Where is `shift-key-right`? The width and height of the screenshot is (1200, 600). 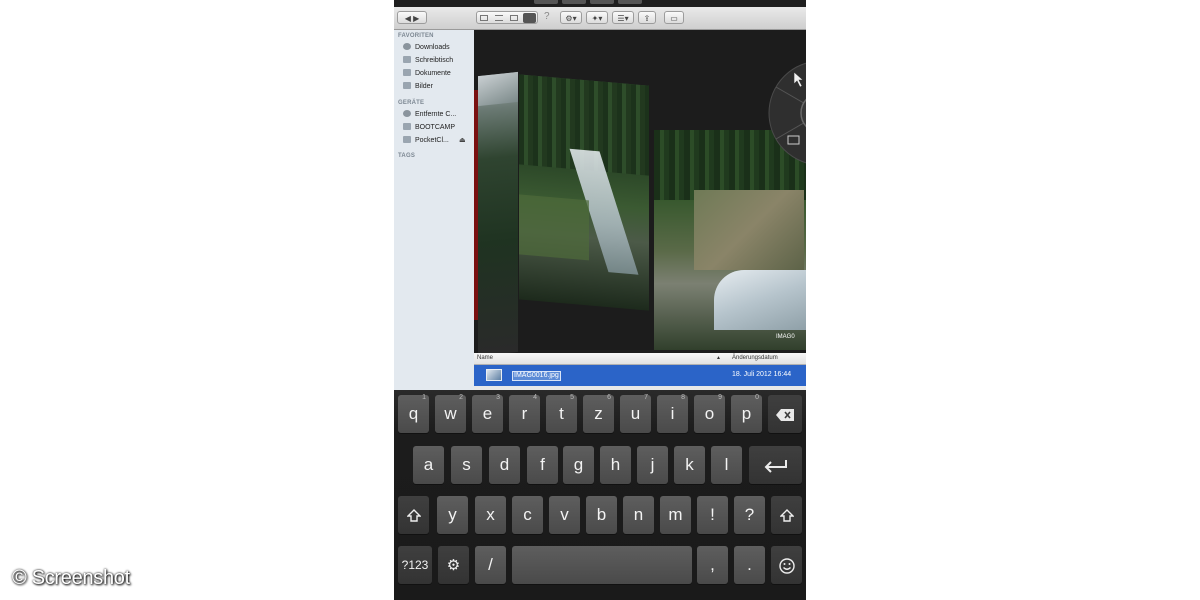
shift-key-right is located at coordinates (786, 515).